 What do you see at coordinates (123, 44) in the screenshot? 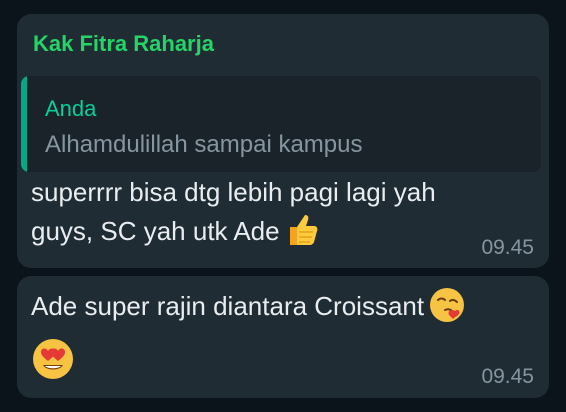
I see `sender-name: Kak Fitra Raharja` at bounding box center [123, 44].